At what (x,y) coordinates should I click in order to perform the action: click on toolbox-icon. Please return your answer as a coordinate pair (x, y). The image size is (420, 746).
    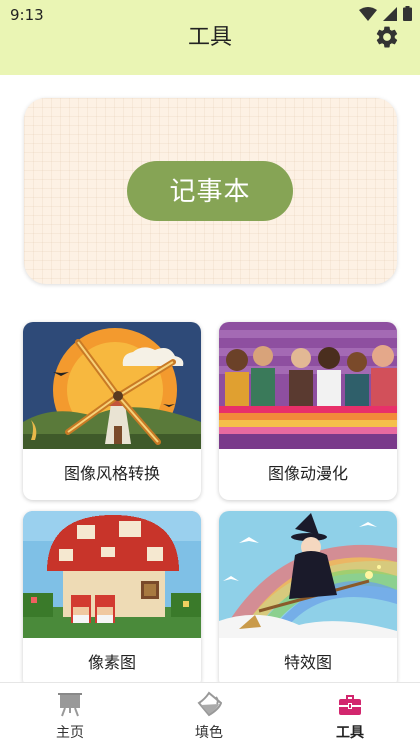
    Looking at the image, I should click on (350, 705).